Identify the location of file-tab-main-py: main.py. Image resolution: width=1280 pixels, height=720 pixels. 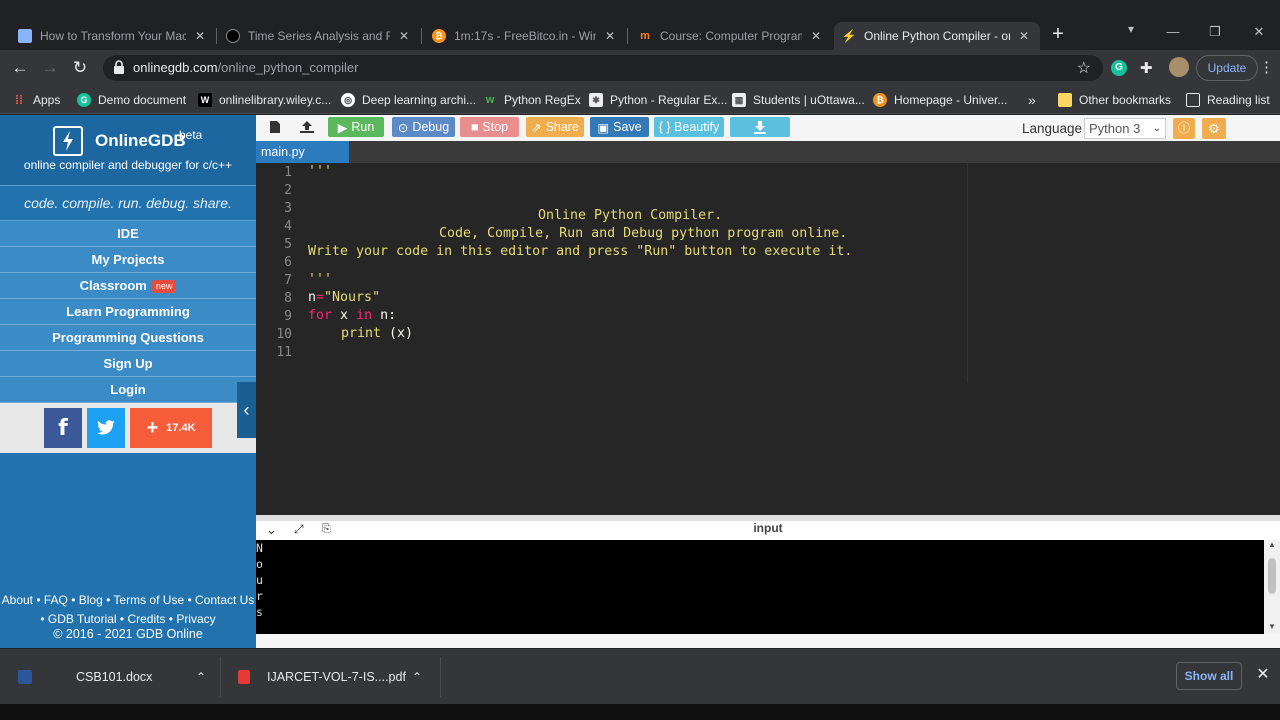
(302, 152).